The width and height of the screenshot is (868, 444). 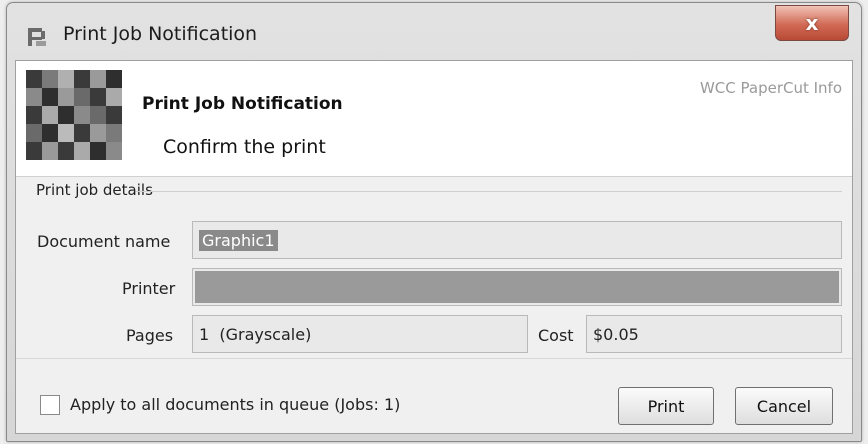 I want to click on pages-value: 1 (Grayscale), so click(x=255, y=334).